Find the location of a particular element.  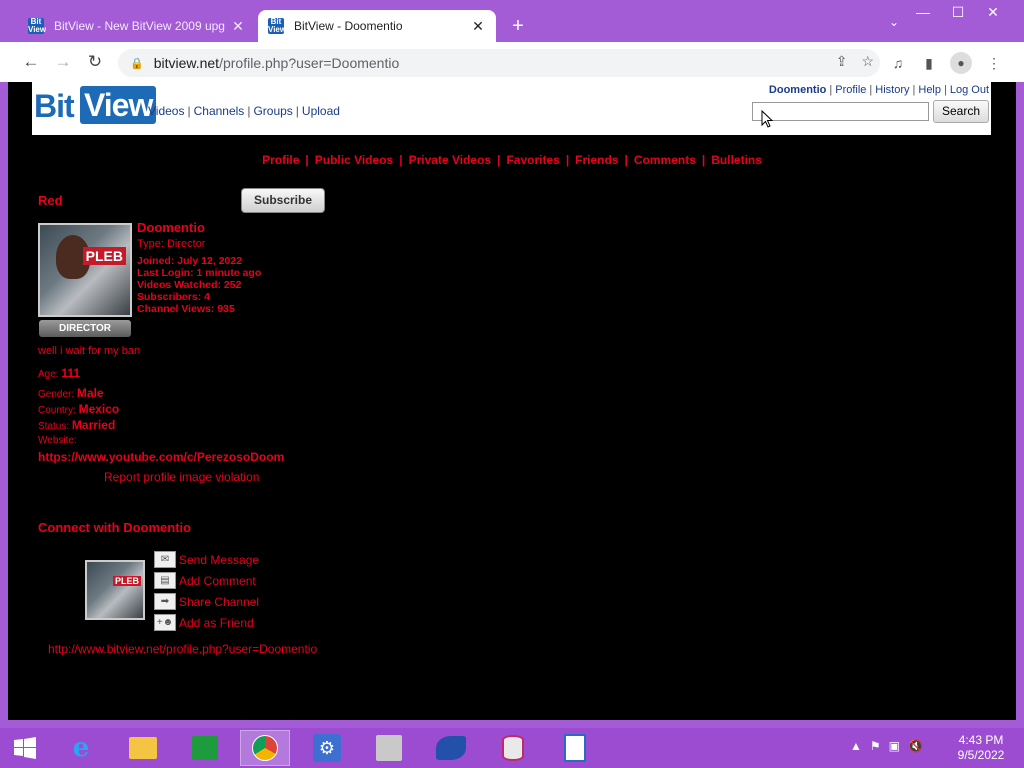

back-arrow-icon: ← is located at coordinates (31, 62).